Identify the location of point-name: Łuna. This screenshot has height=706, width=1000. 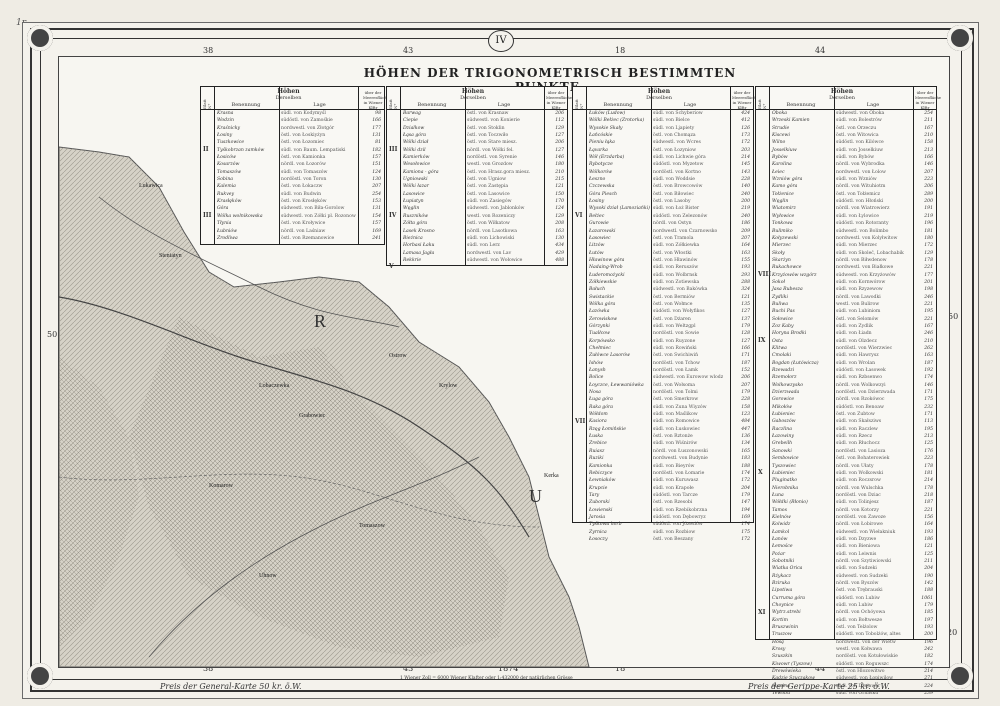
(778, 495).